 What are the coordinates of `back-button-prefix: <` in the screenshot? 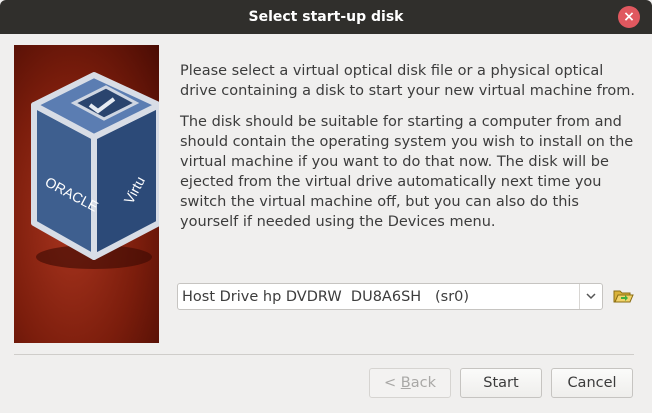 It's located at (392, 383).